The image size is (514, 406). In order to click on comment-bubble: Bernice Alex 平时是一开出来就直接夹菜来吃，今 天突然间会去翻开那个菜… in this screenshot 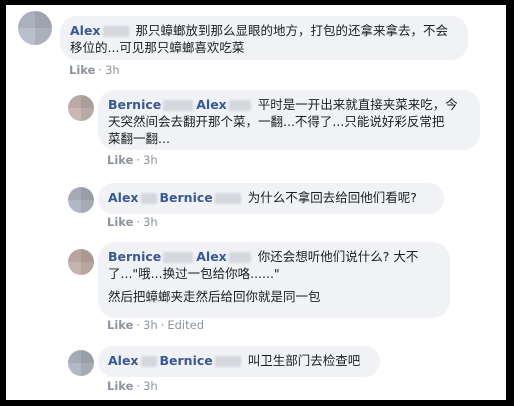, I will do `click(289, 120)`.